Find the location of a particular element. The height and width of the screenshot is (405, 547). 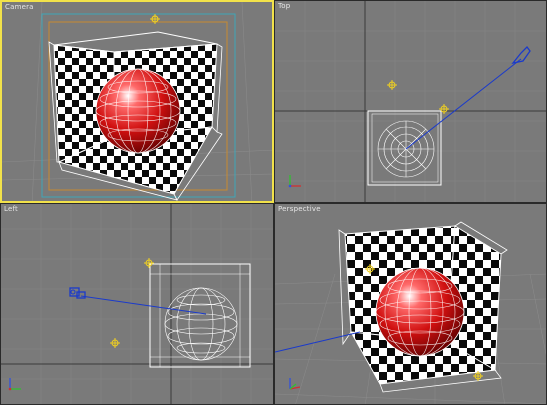

viewport-label-top: Top is located at coordinates (284, 6).